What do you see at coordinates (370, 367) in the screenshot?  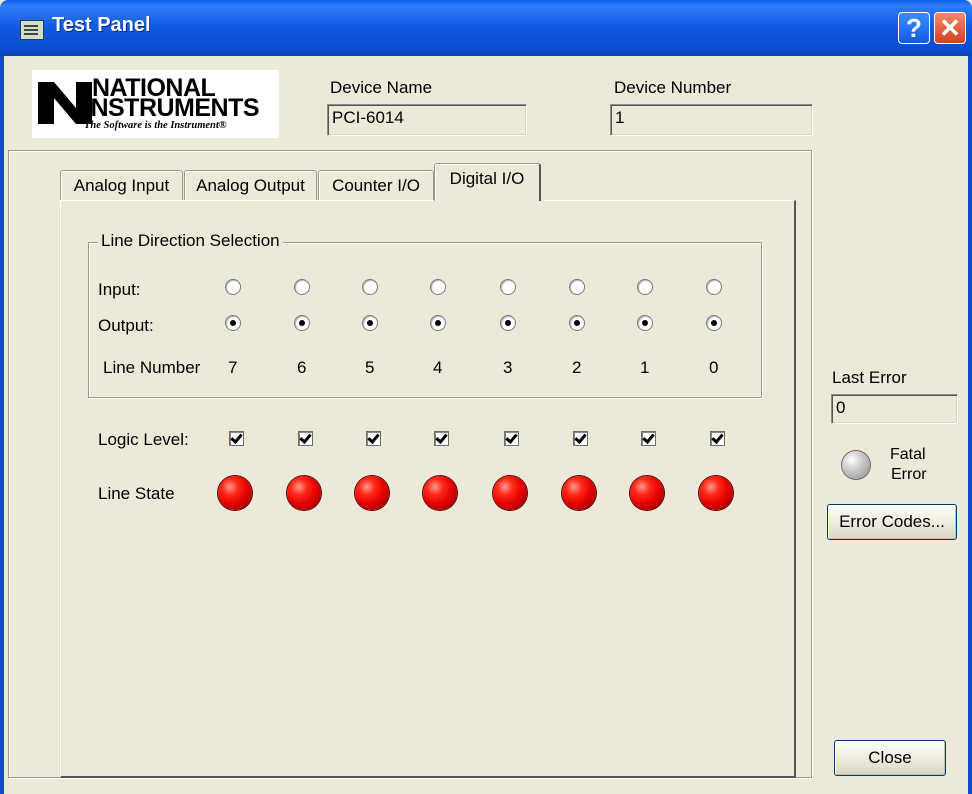 I see `line-number-5: 5` at bounding box center [370, 367].